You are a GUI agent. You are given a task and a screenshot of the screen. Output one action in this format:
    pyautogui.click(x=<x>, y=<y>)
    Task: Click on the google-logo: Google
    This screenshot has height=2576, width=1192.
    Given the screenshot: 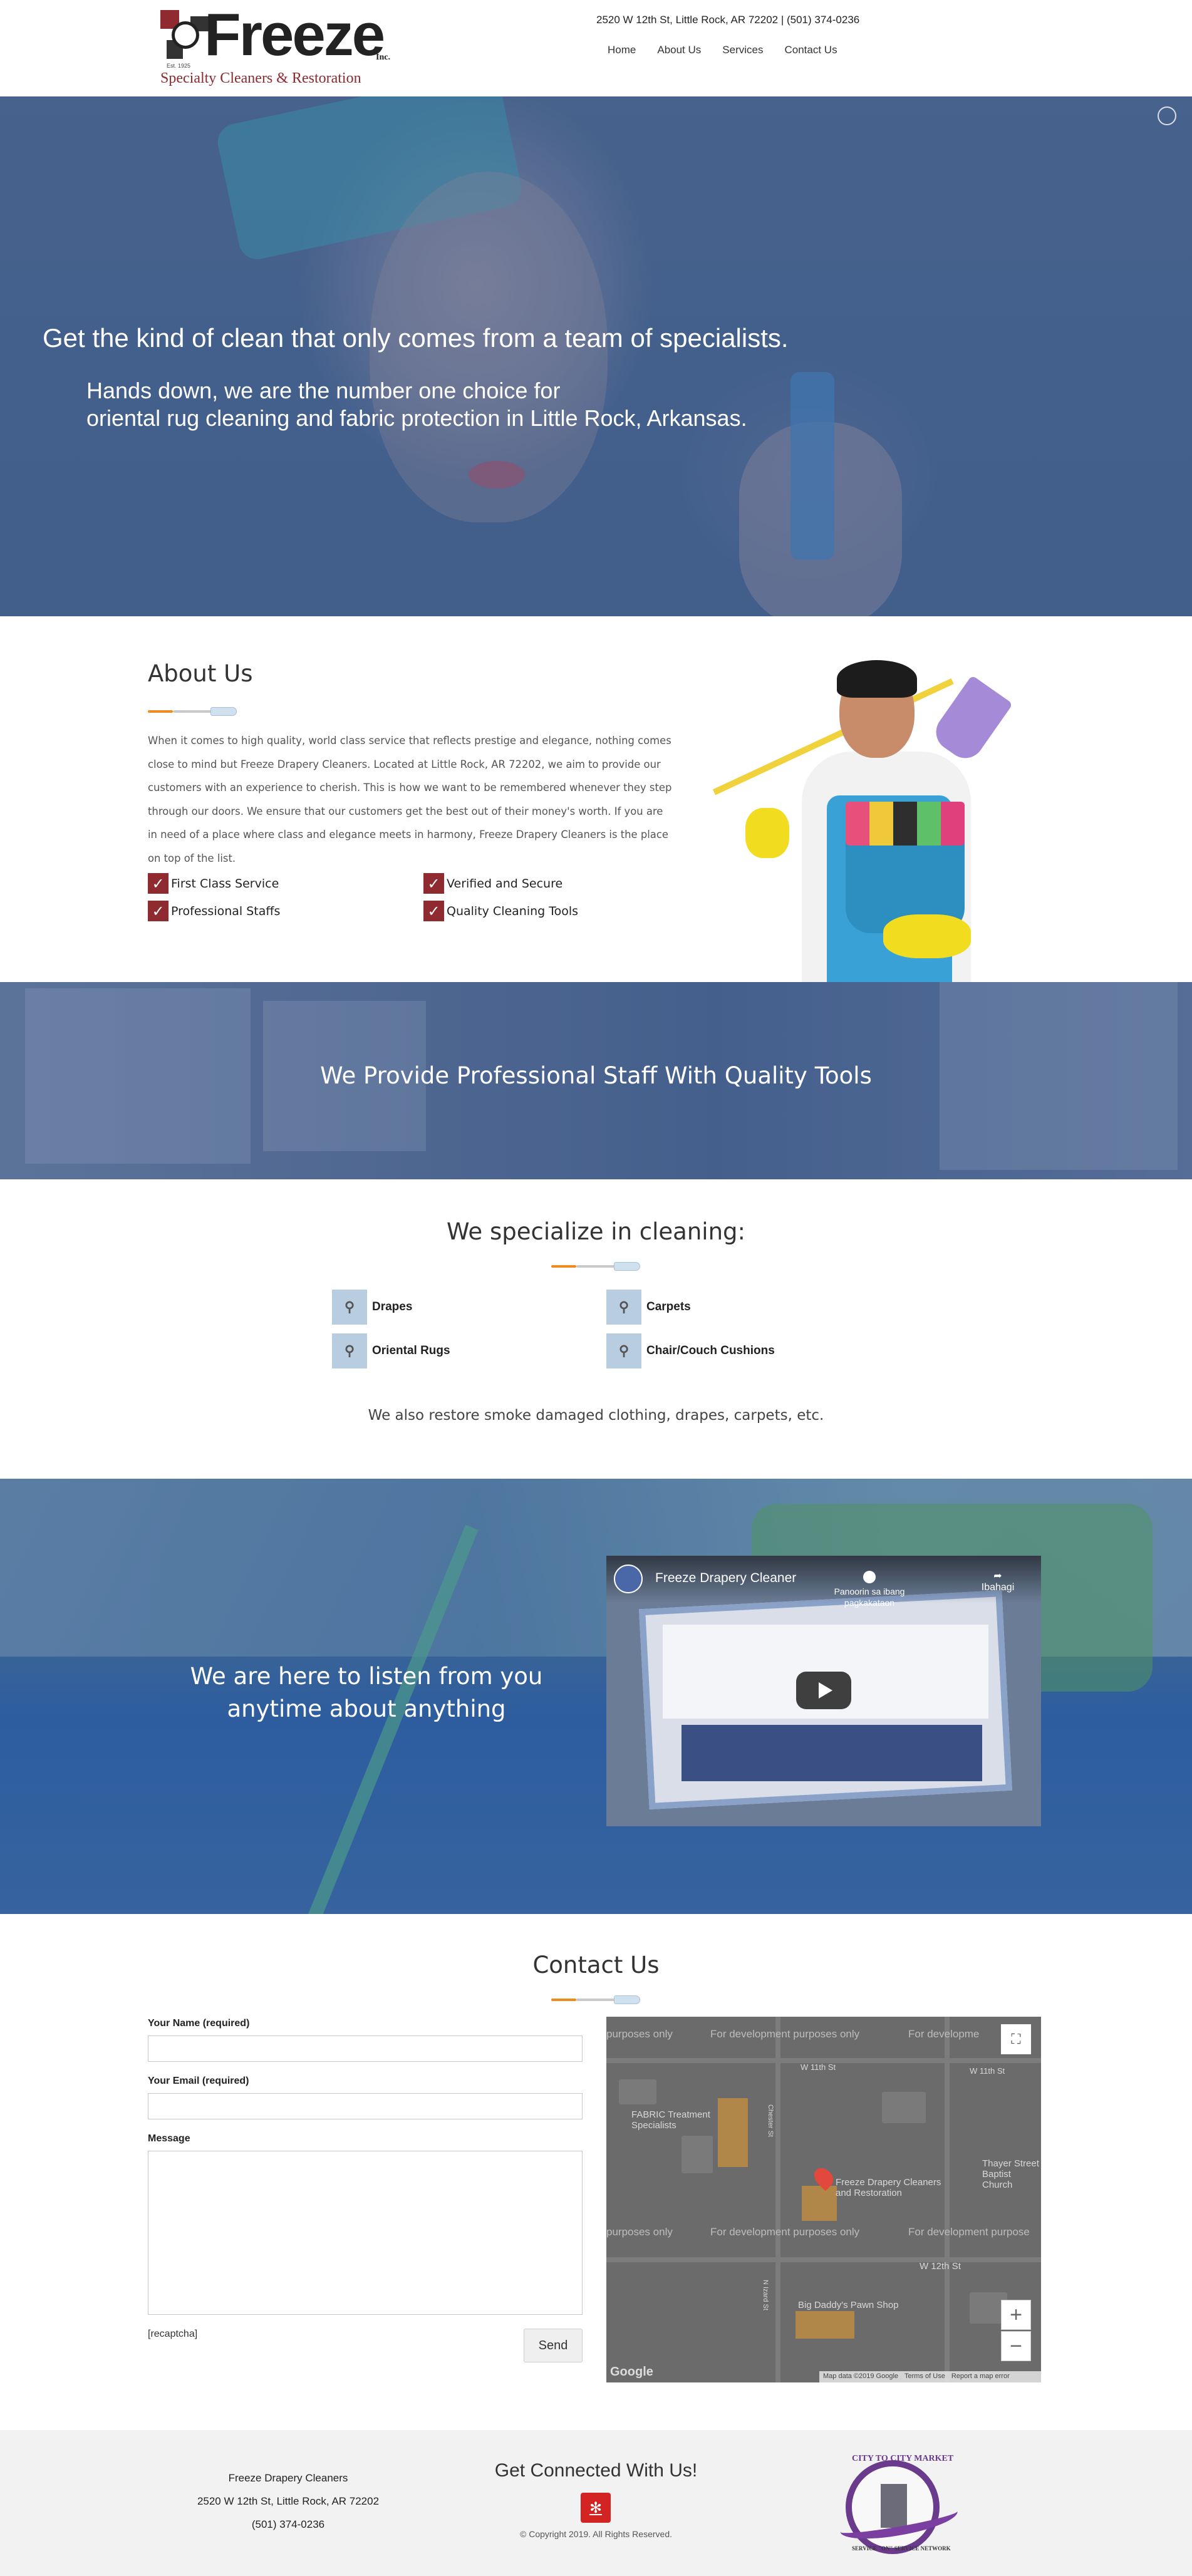 What is the action you would take?
    pyautogui.click(x=632, y=2372)
    